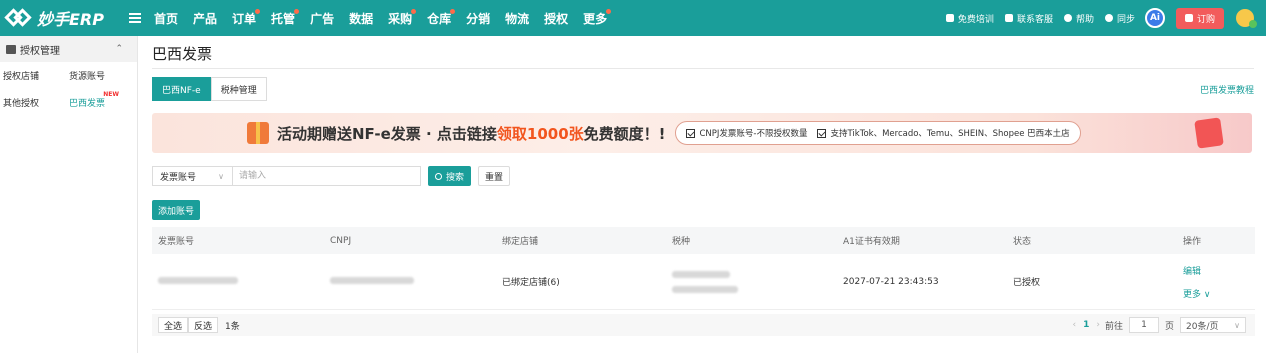  What do you see at coordinates (135, 18) in the screenshot?
I see `menu-icon` at bounding box center [135, 18].